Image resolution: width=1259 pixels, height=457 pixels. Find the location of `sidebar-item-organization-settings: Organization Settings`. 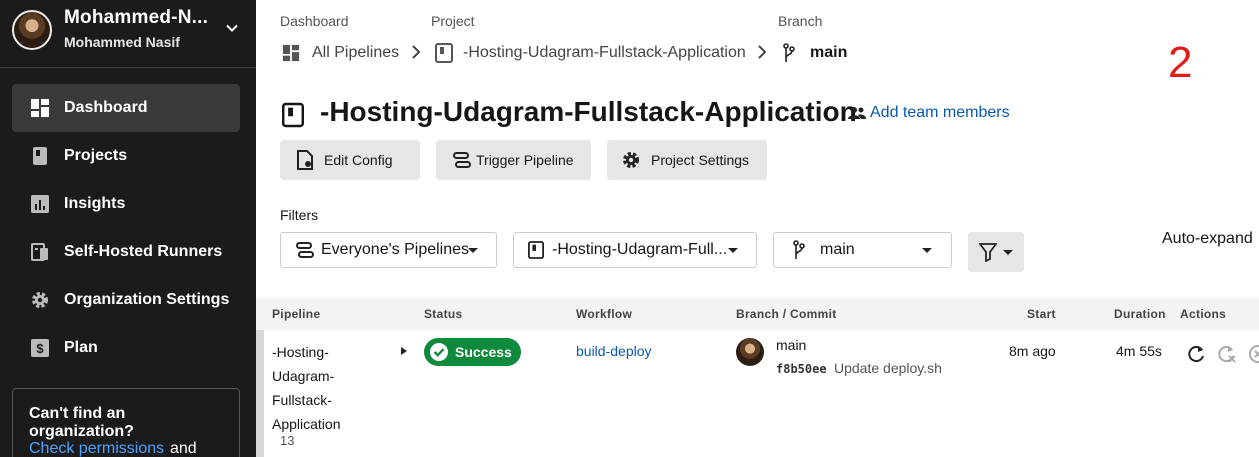

sidebar-item-organization-settings: Organization Settings is located at coordinates (126, 300).